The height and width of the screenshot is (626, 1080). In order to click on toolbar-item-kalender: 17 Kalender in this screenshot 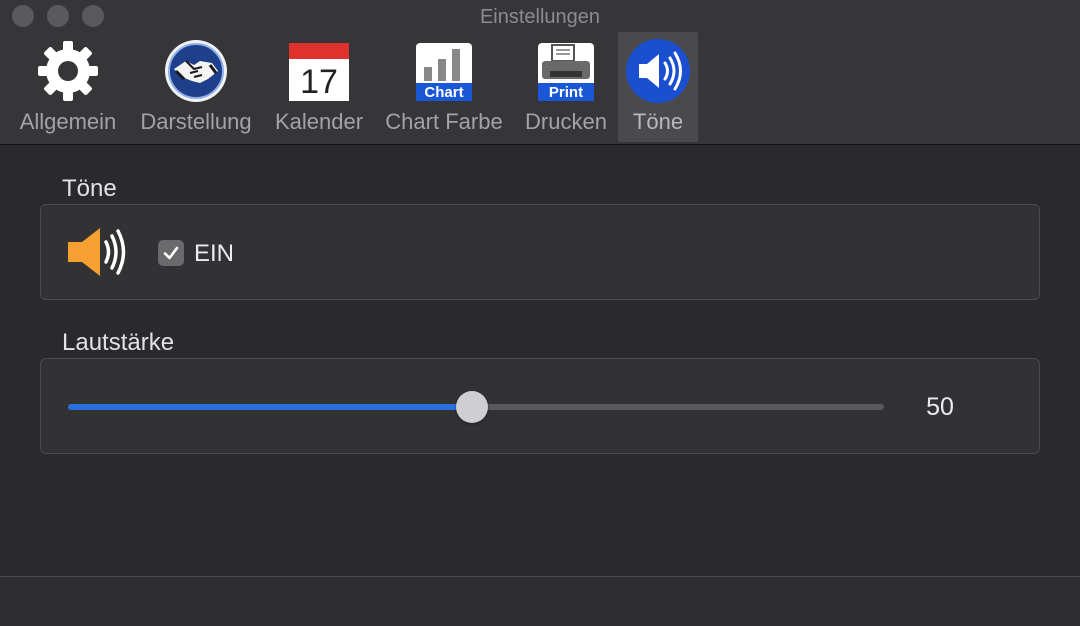, I will do `click(319, 87)`.